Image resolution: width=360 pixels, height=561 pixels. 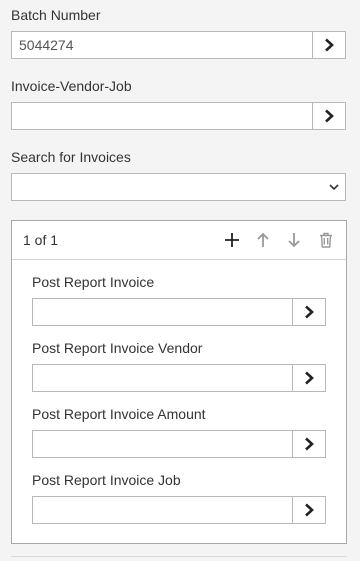 I want to click on invoice-vendor-job-lookup-button, so click(x=328, y=116).